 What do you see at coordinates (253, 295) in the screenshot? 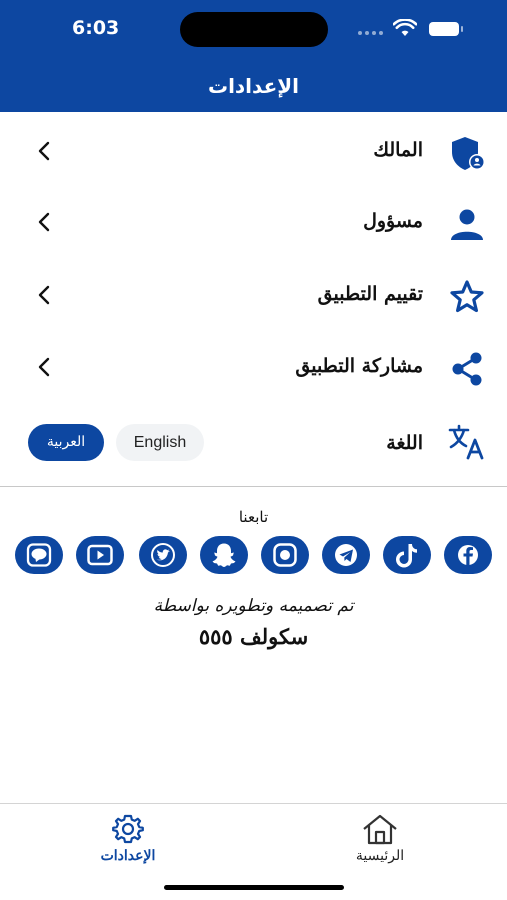
I see `settings-item-rate-app: تقييم التطبيق` at bounding box center [253, 295].